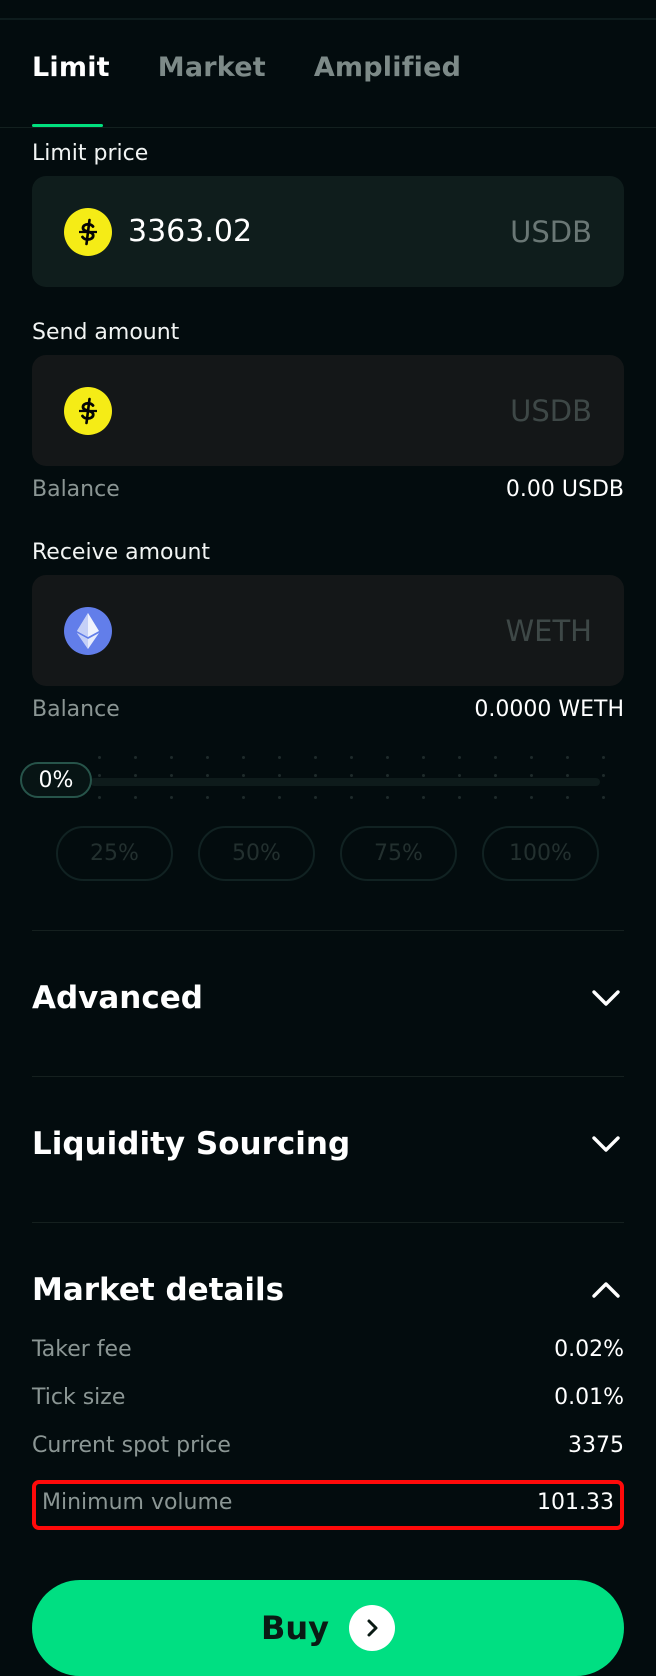 The image size is (656, 1676). I want to click on tab-amplified: Amplified, so click(387, 67).